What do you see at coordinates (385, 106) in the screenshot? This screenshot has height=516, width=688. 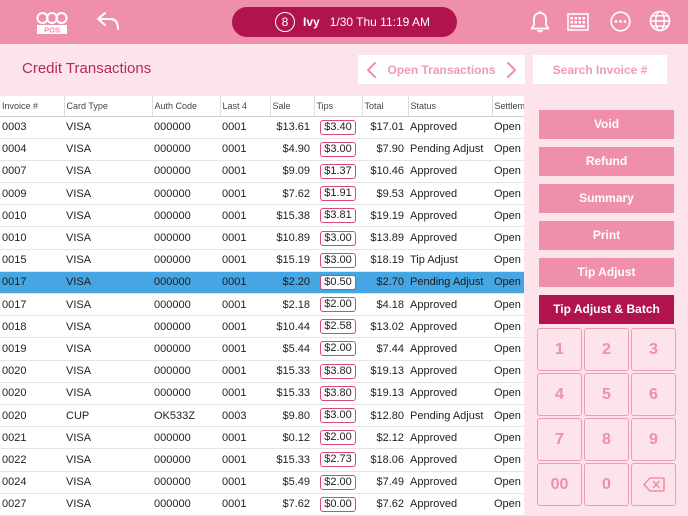 I see `column-header: Total` at bounding box center [385, 106].